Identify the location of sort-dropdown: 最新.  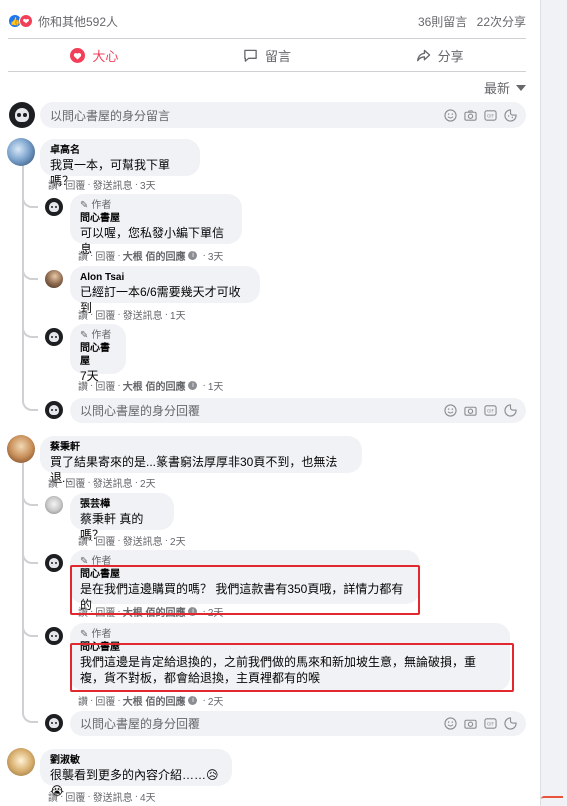
(505, 87).